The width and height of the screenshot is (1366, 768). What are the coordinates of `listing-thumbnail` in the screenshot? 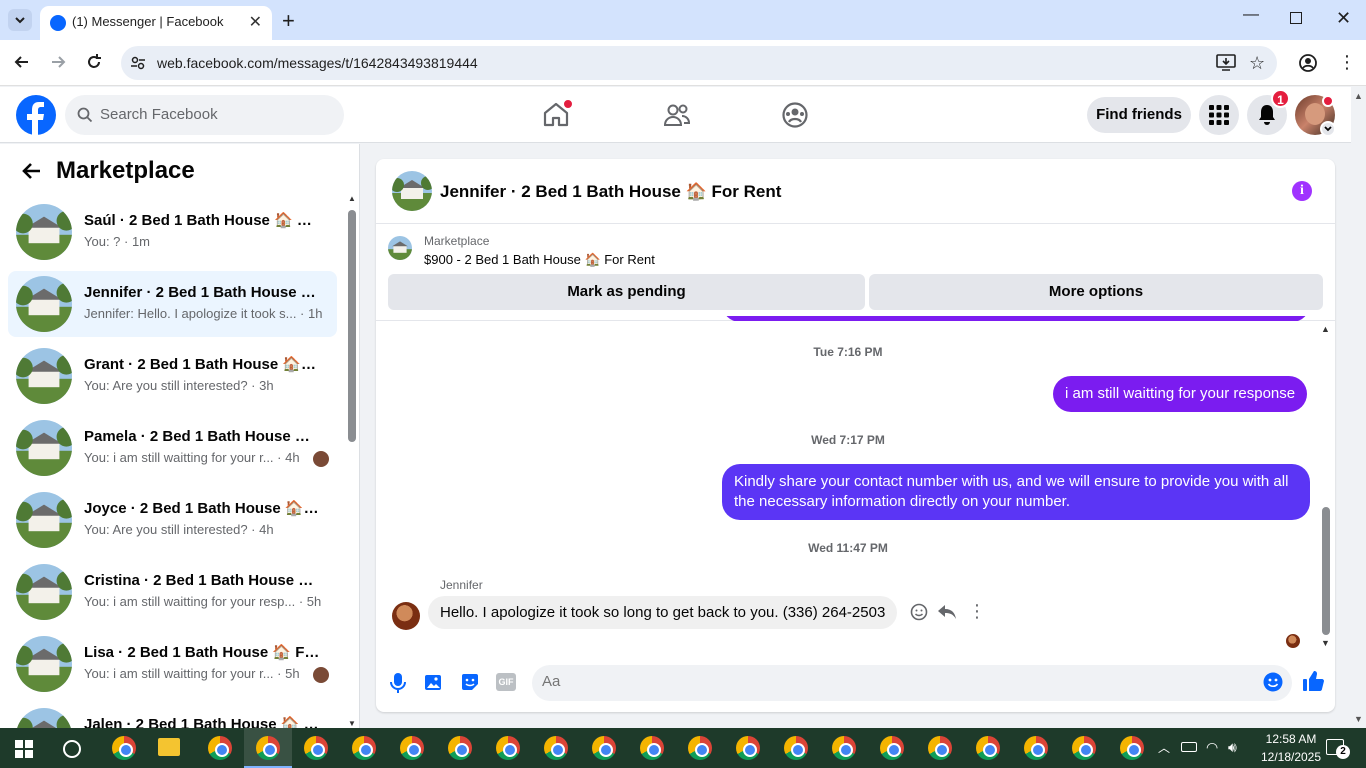 It's located at (400, 248).